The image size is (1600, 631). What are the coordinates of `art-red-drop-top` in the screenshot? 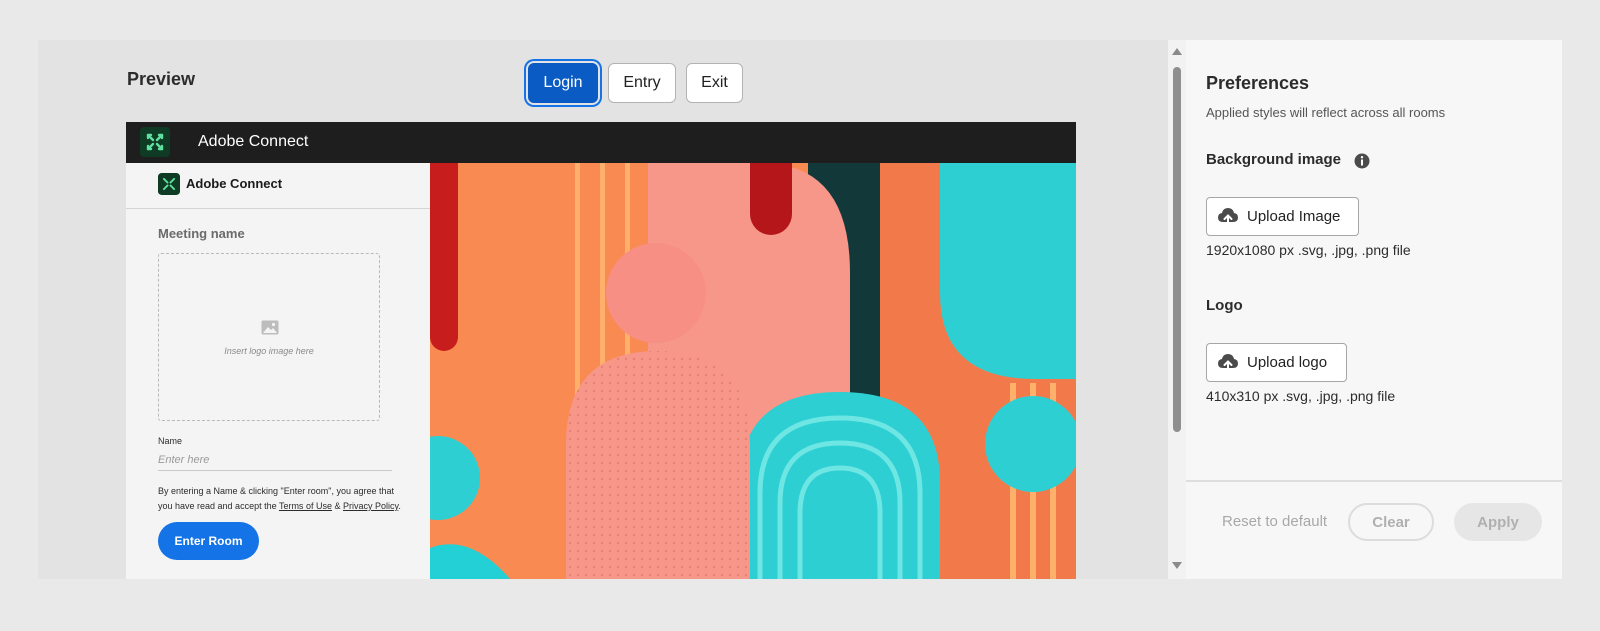 It's located at (771, 183).